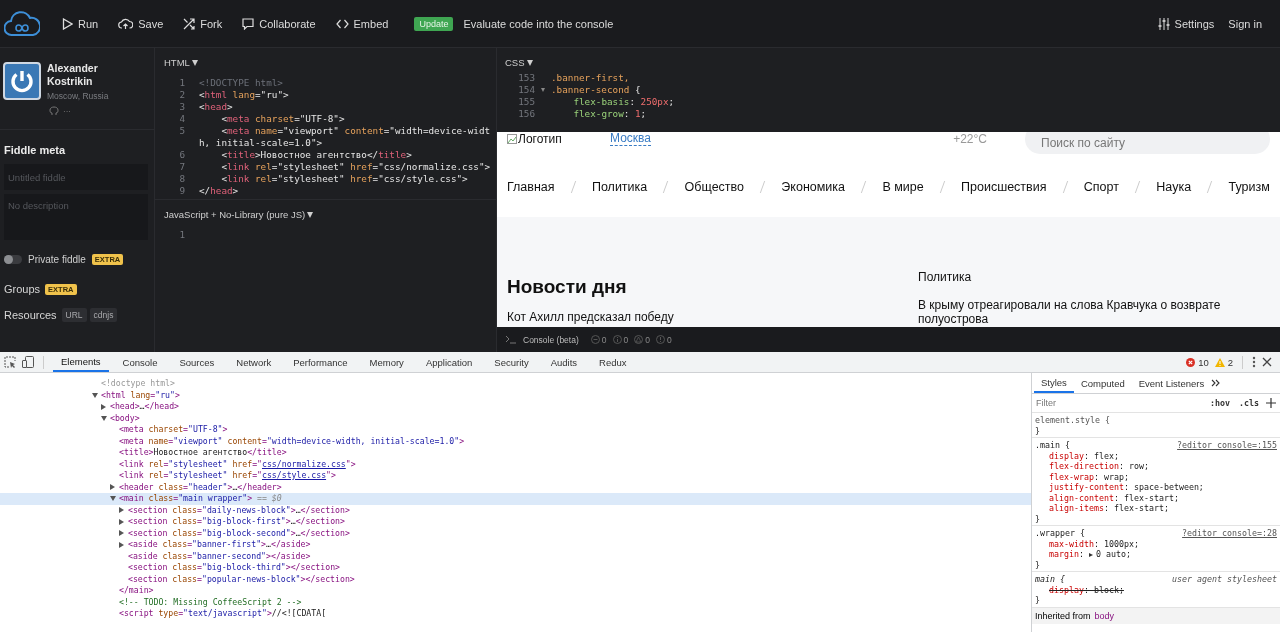 This screenshot has height=632, width=1280. What do you see at coordinates (712, 317) in the screenshot?
I see `news-link: Кот Ахилл предсказал победу` at bounding box center [712, 317].